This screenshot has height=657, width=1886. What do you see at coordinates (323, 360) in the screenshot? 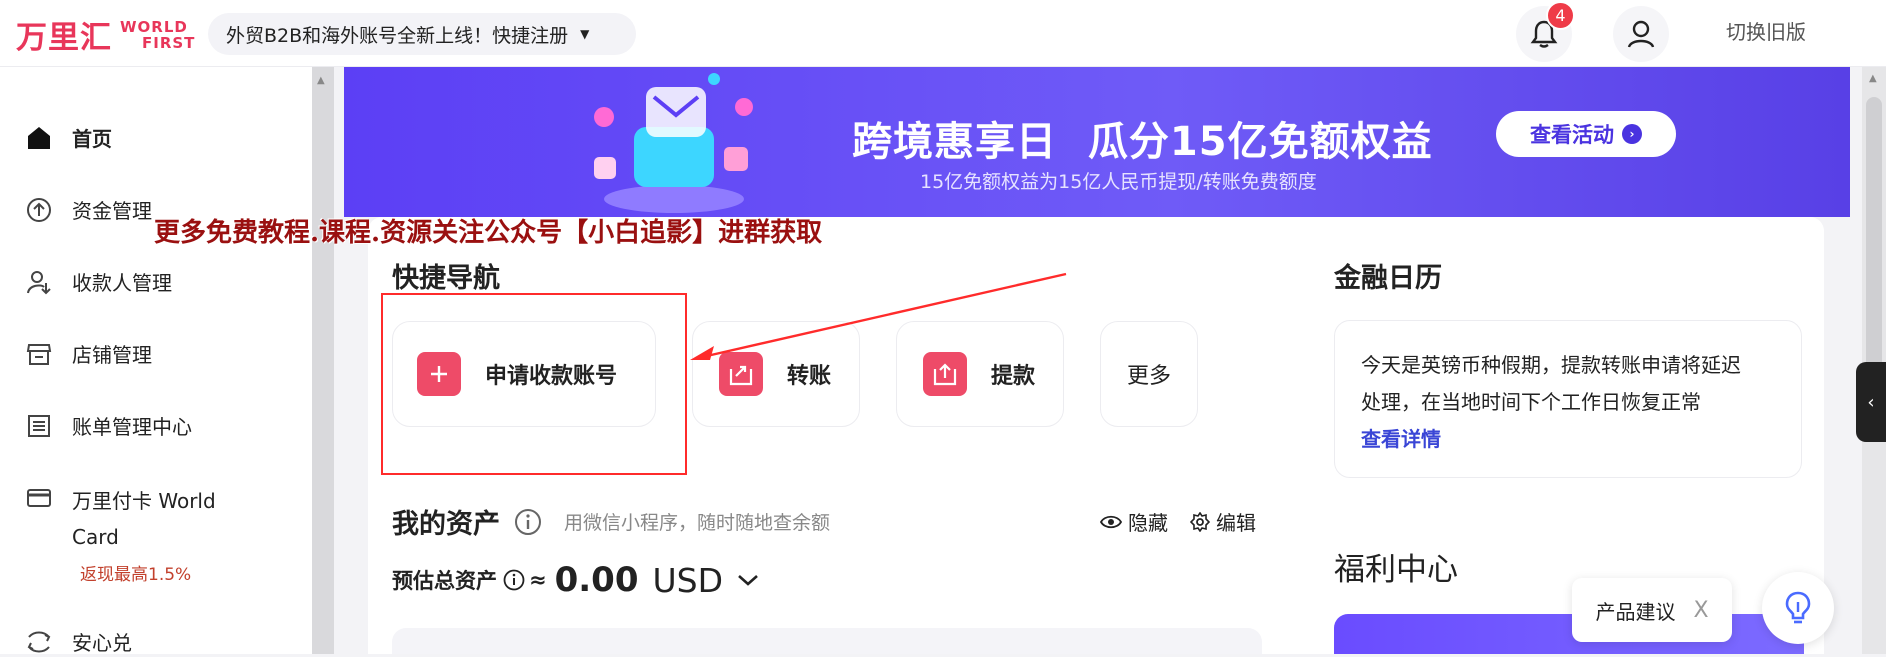
I see `sidebar-scrollbar: ▲` at bounding box center [323, 360].